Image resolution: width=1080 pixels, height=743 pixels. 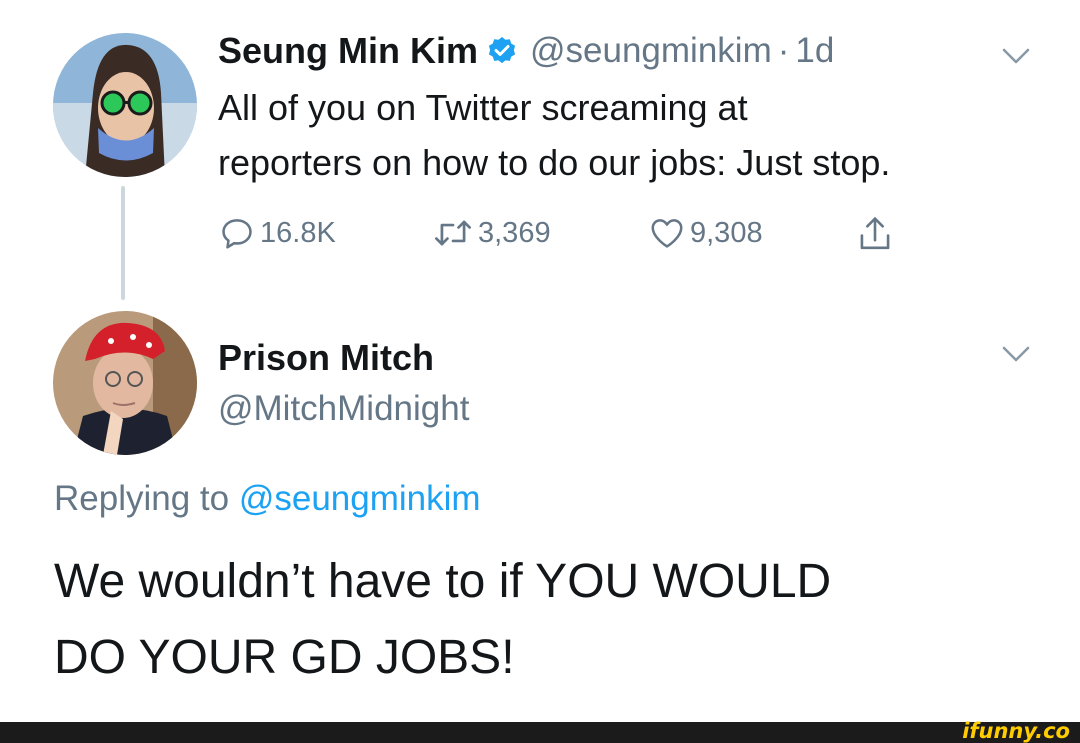 I want to click on retweet-count: 3,369, so click(x=514, y=232).